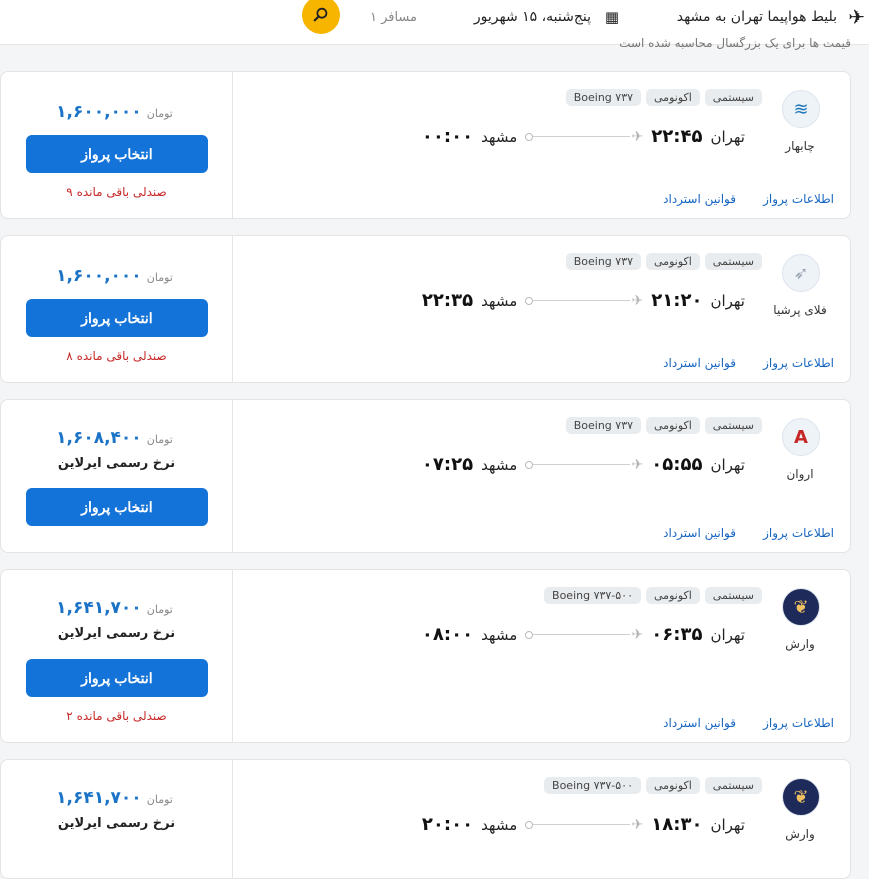 Image resolution: width=869 pixels, height=879 pixels. I want to click on airline-name: وارش, so click(800, 644).